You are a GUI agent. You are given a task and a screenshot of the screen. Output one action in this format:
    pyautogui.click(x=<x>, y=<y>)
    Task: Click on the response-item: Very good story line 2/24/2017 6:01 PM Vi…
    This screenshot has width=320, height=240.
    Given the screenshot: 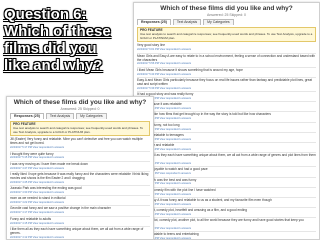 What is the action you would take?
    pyautogui.click(x=226, y=48)
    